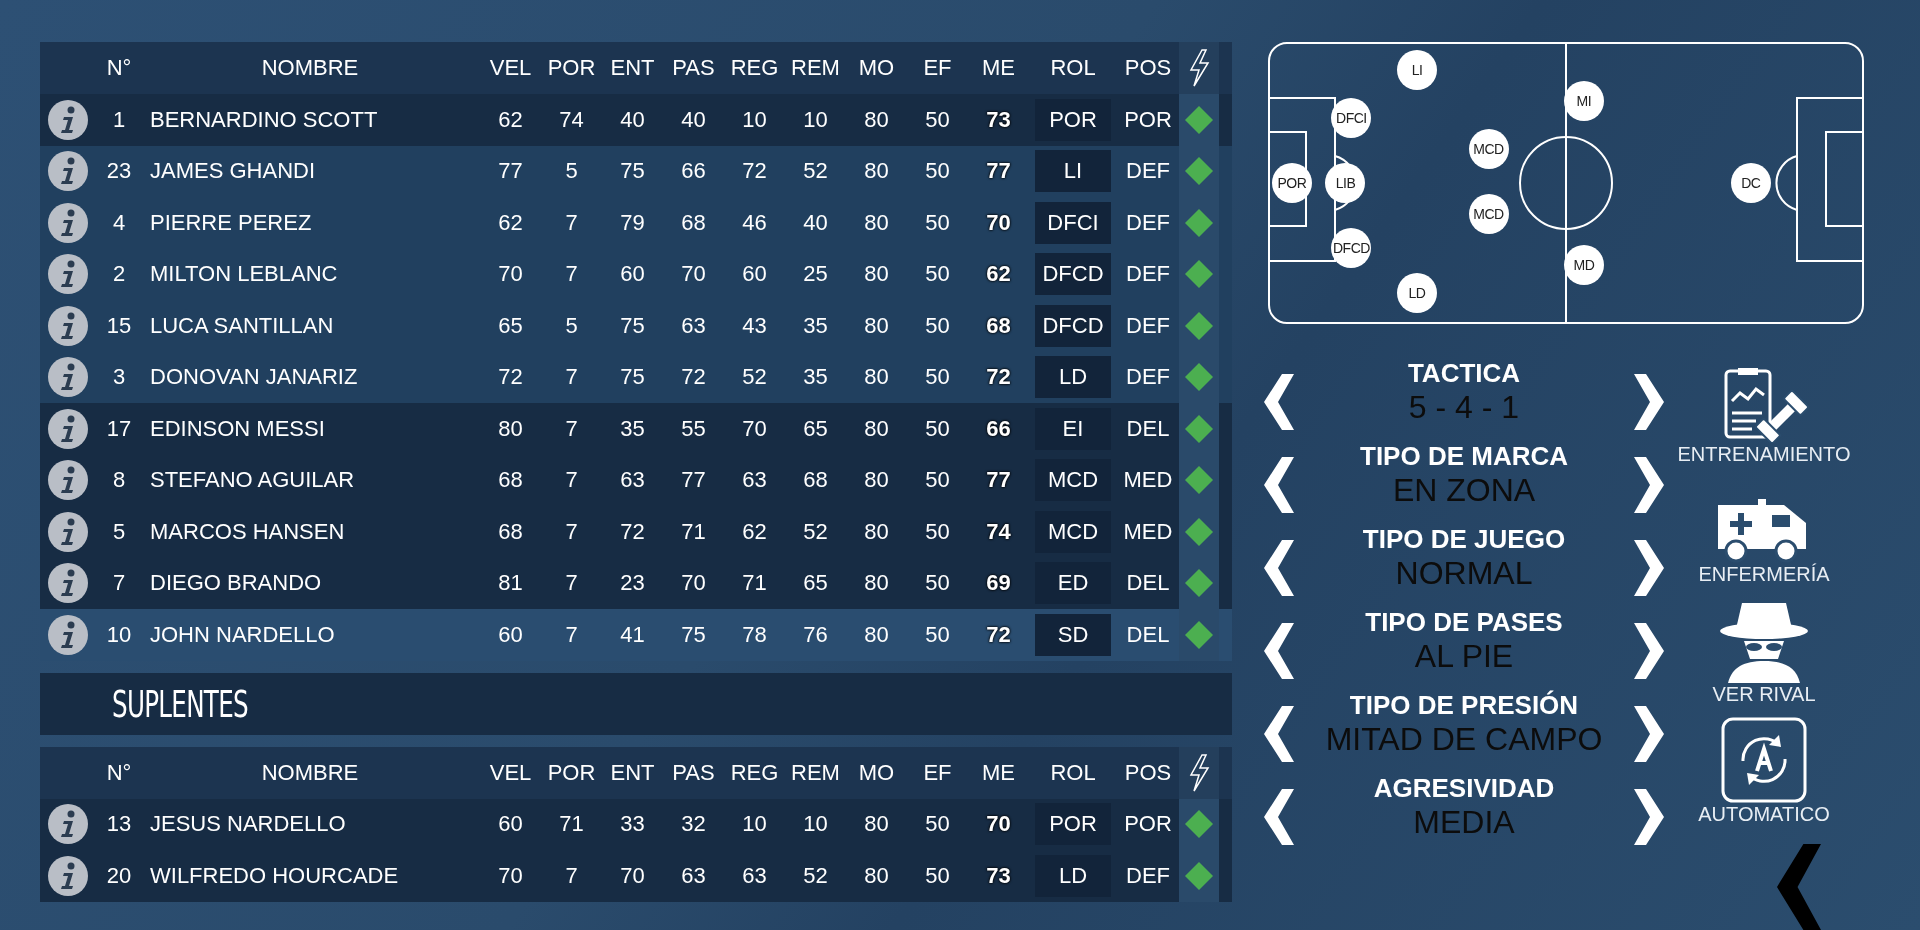  Describe the element at coordinates (1351, 247) in the screenshot. I see `player-marker: DFCD` at that location.